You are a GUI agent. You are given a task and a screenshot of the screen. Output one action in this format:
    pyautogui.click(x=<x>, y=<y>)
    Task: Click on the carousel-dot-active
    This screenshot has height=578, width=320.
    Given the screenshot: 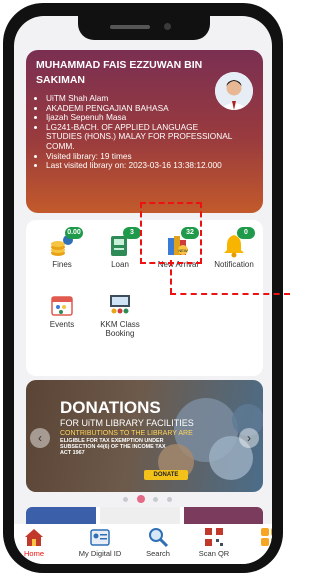 What is the action you would take?
    pyautogui.click(x=141, y=499)
    